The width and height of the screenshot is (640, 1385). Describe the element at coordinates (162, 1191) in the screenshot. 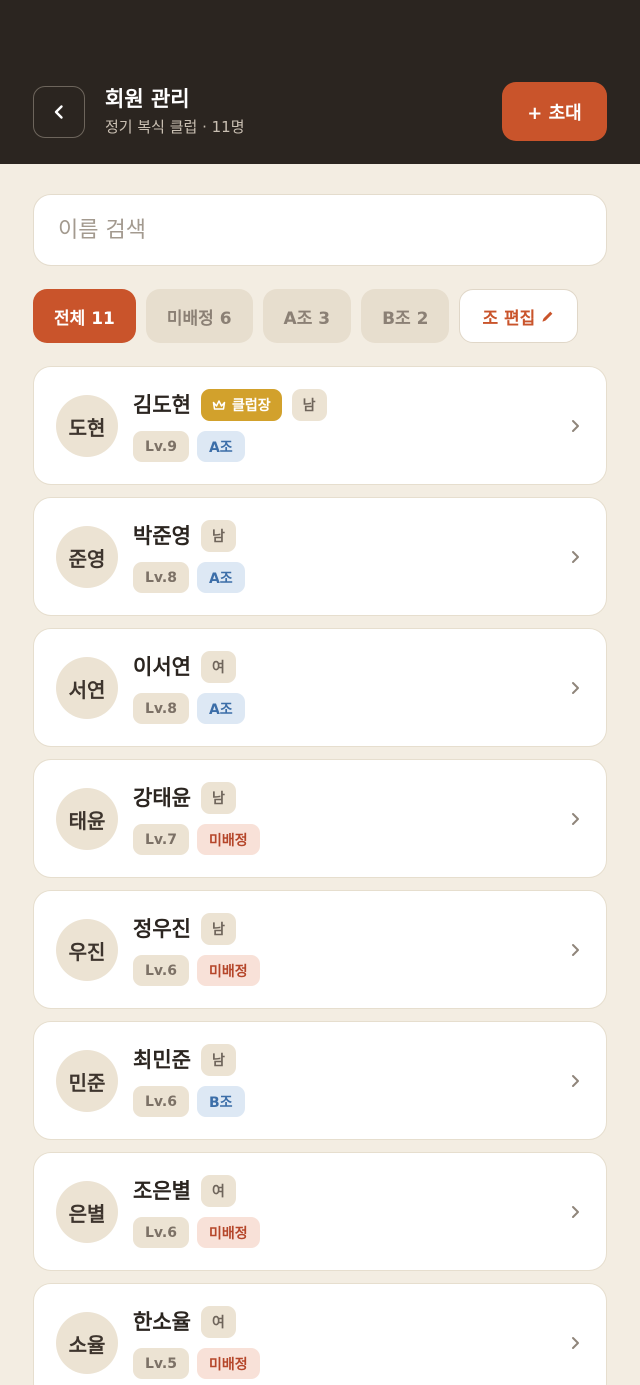

I see `member-name: 조은별` at that location.